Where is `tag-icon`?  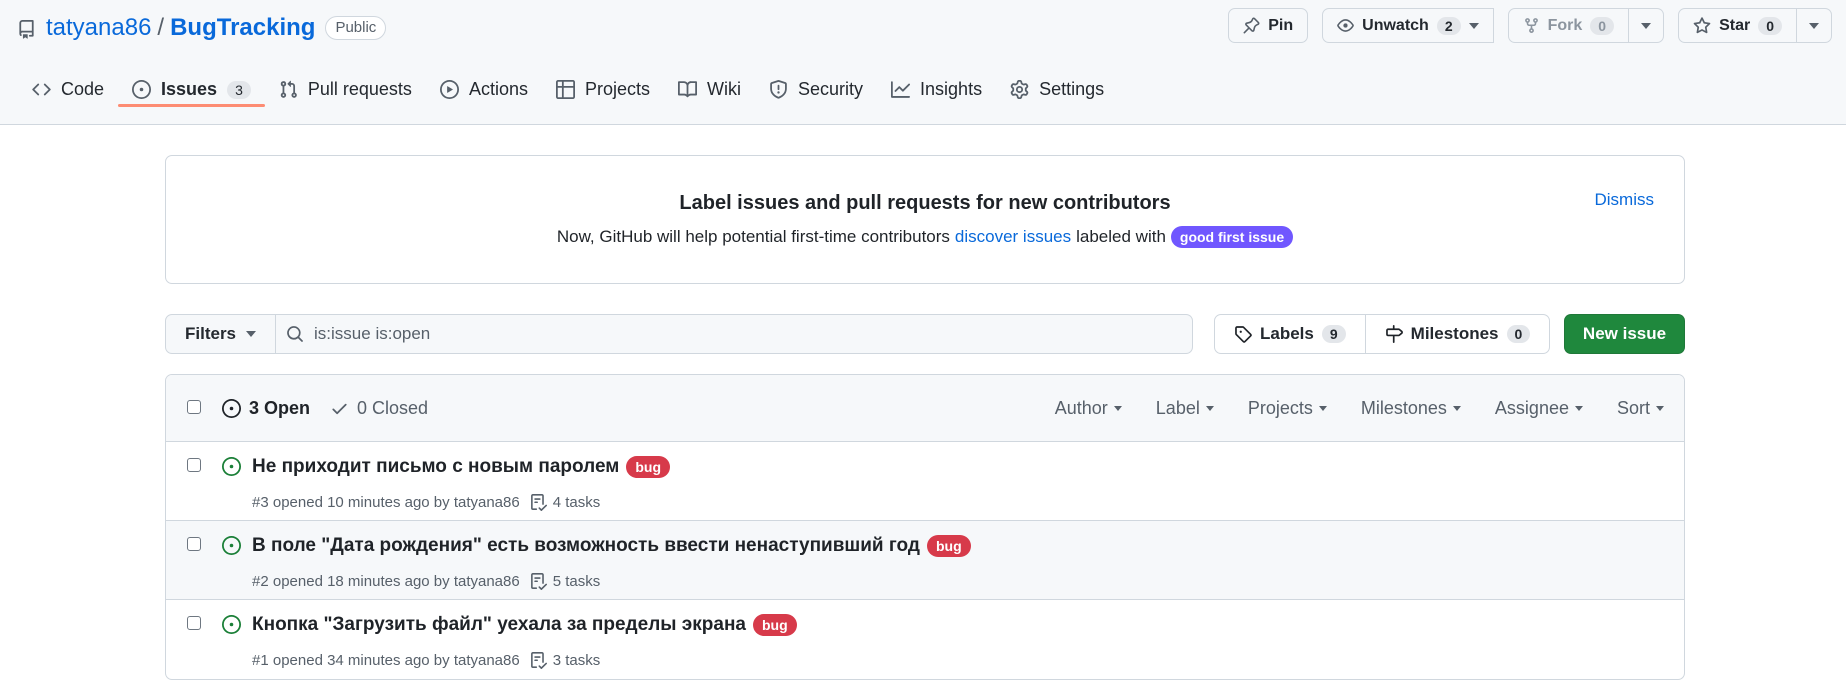
tag-icon is located at coordinates (1243, 334).